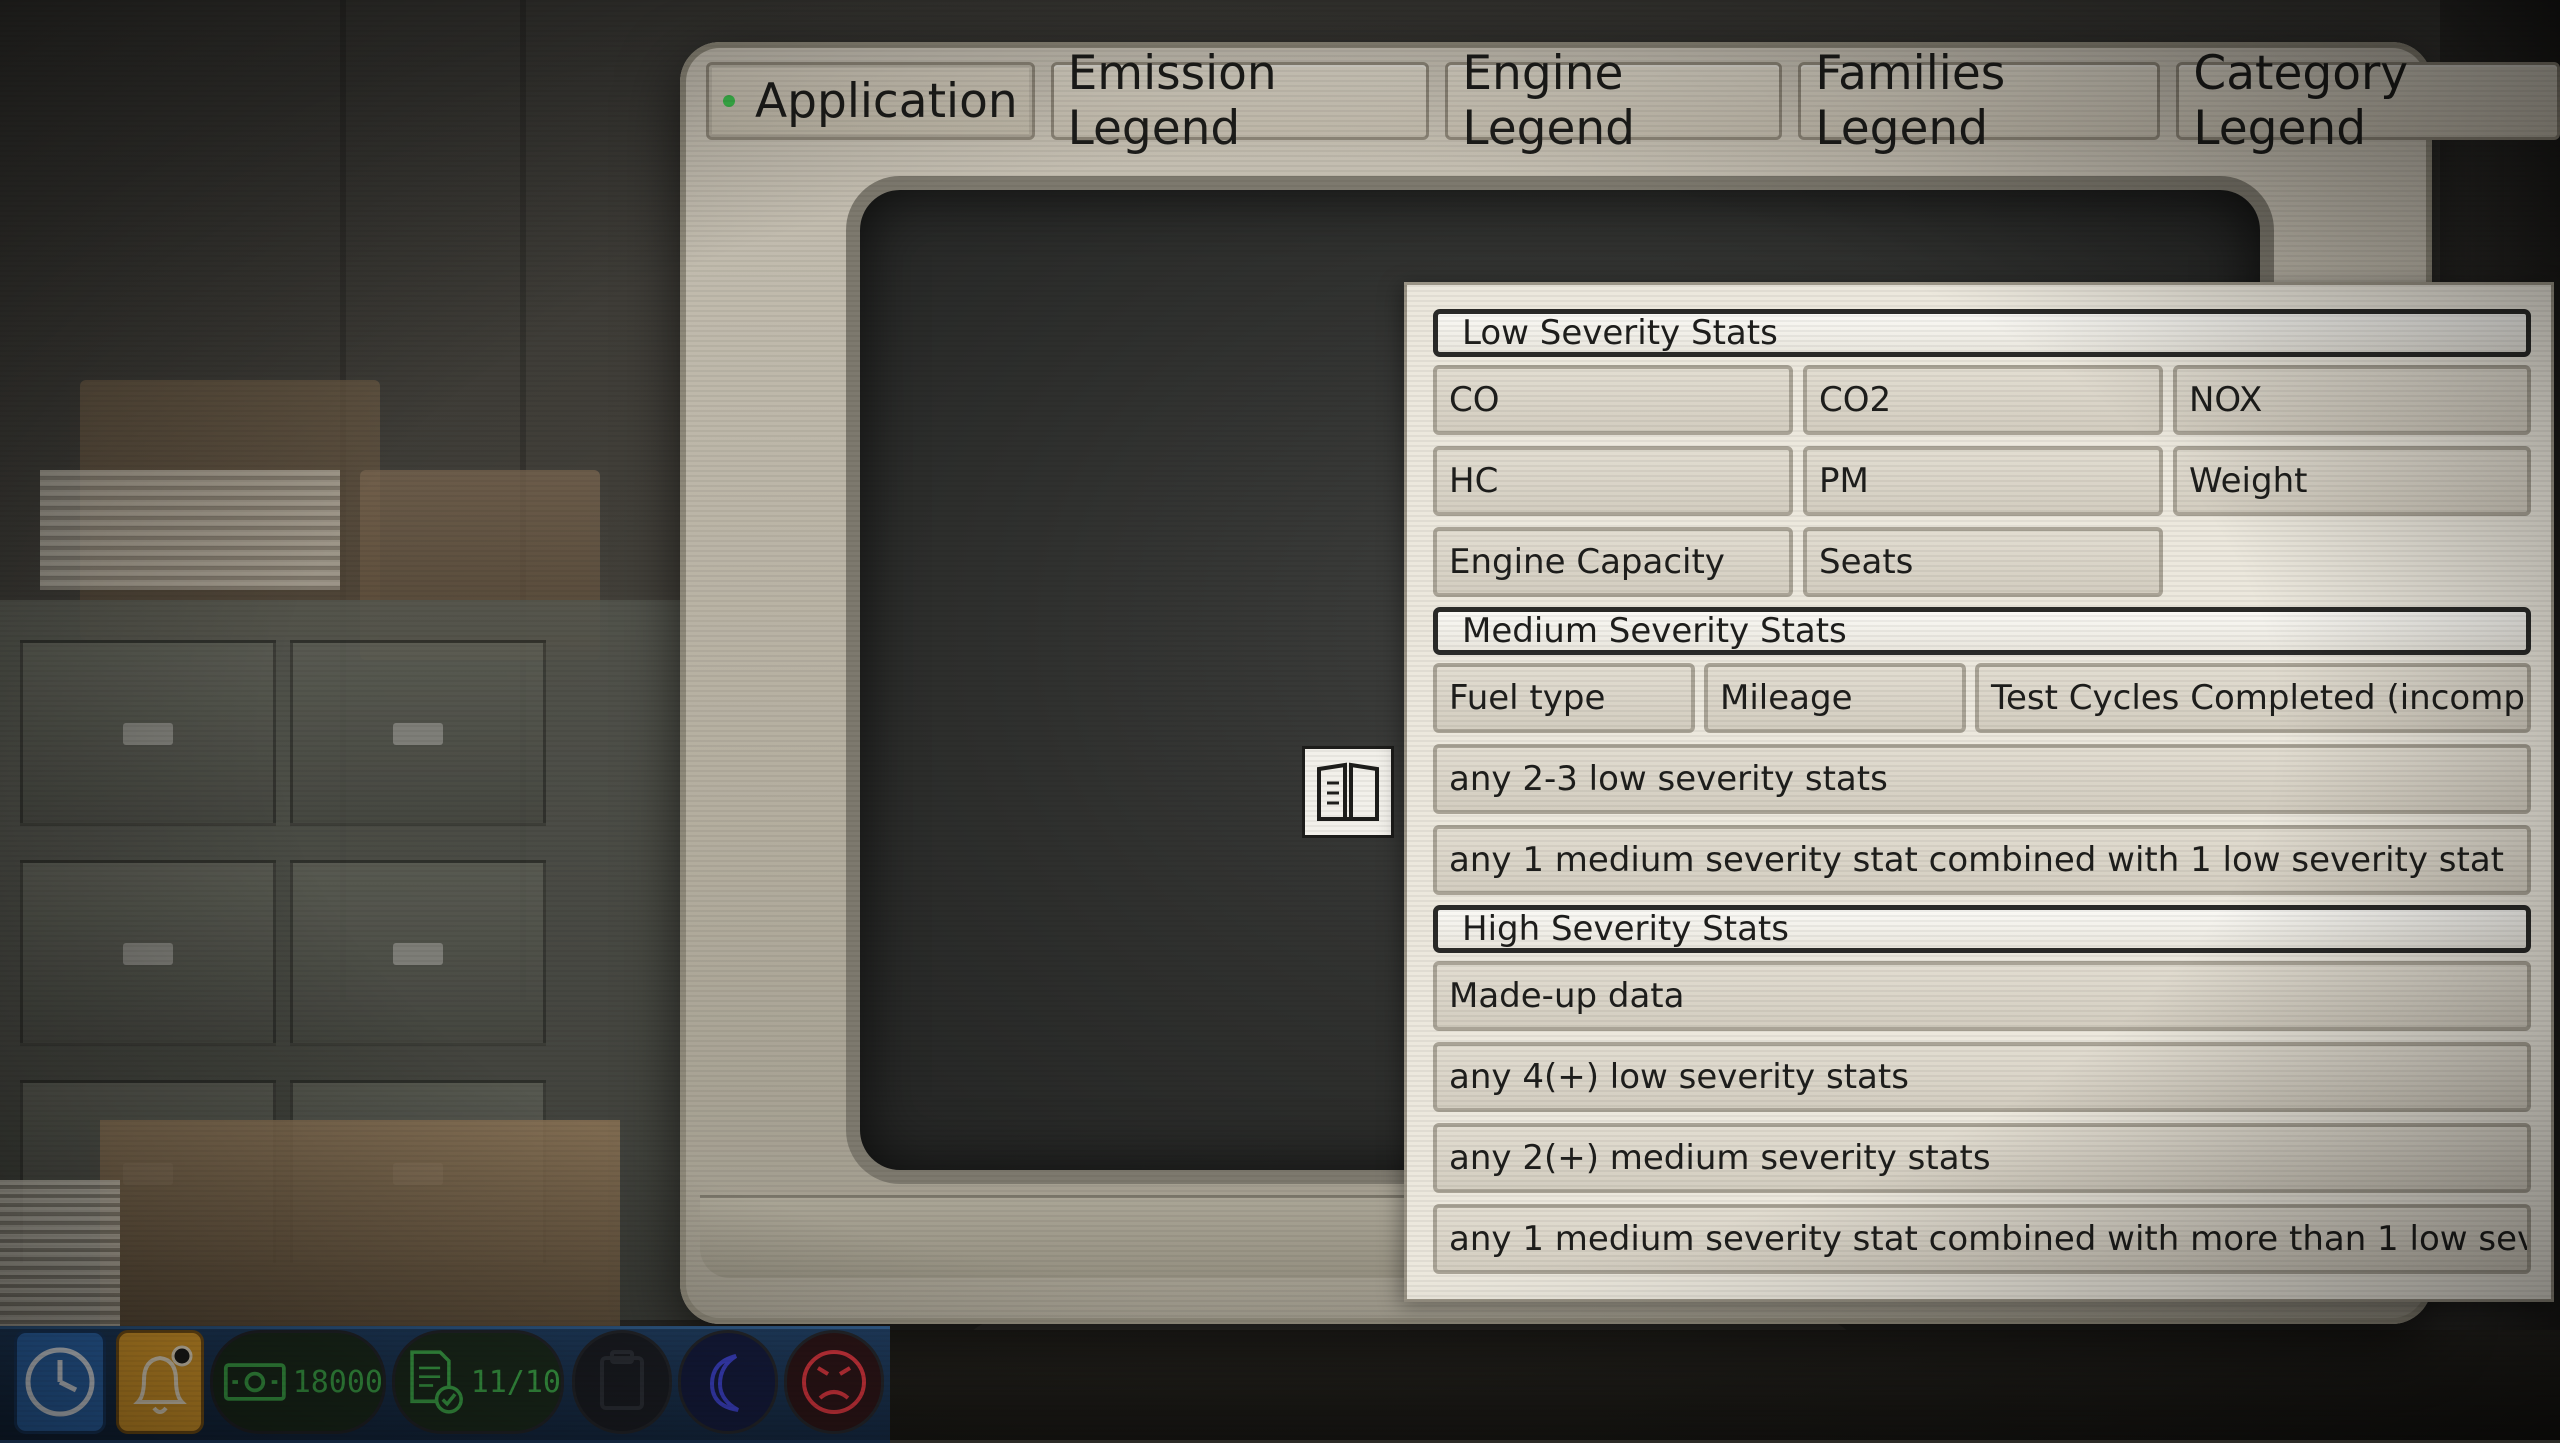 The height and width of the screenshot is (1443, 2560). Describe the element at coordinates (1982, 333) in the screenshot. I see `section-header-low: Low Severity Stats` at that location.